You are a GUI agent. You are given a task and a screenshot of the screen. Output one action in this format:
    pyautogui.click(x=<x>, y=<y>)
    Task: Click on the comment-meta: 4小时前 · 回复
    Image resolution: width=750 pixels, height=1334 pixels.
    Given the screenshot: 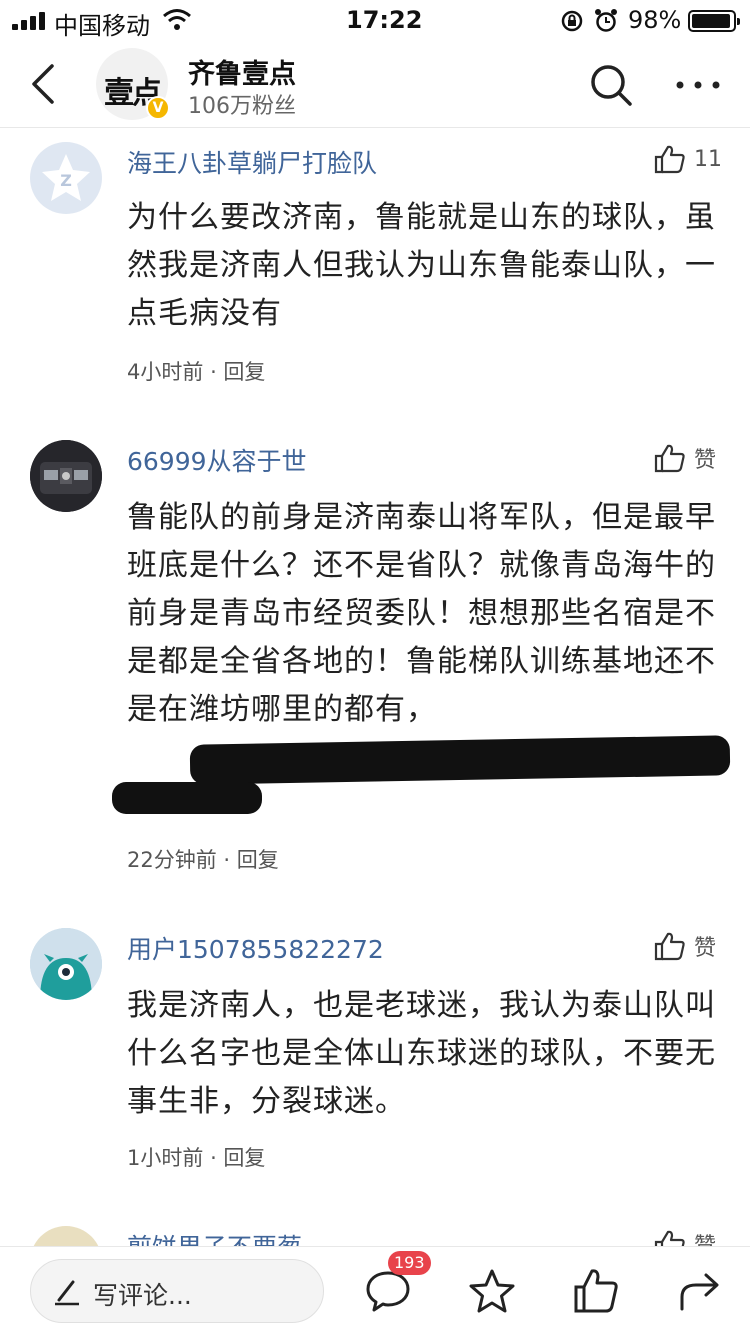 What is the action you would take?
    pyautogui.click(x=196, y=372)
    